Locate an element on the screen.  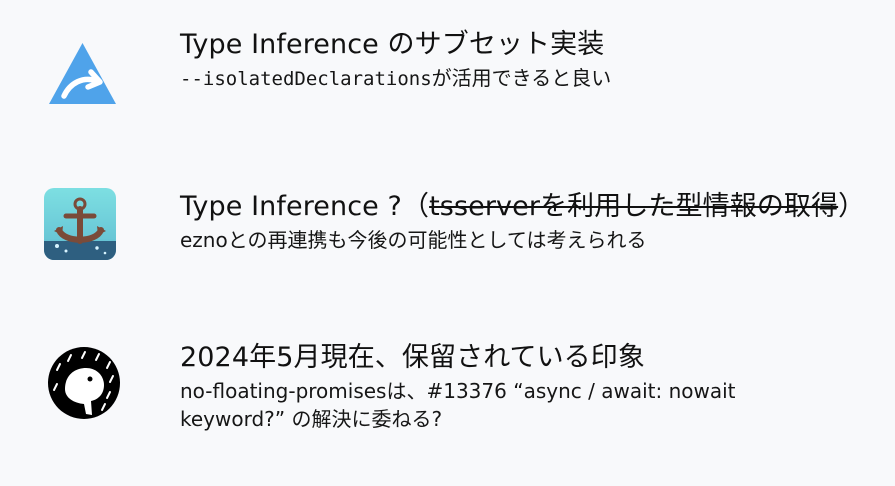
item-title-2: Type Inference ?（tsserverを利用した型情報の取得） is located at coordinates (525, 207).